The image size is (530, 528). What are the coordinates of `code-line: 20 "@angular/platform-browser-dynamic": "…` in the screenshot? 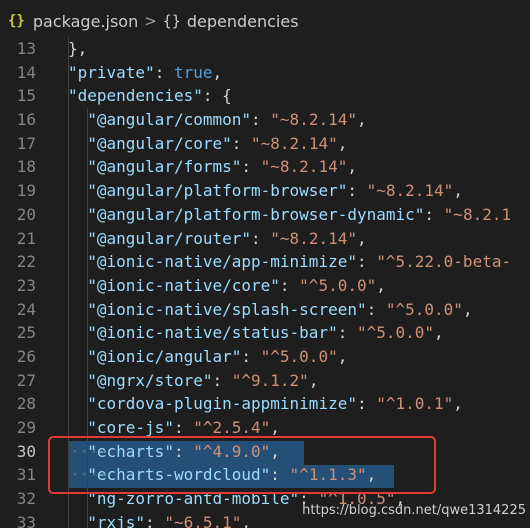 It's located at (265, 214).